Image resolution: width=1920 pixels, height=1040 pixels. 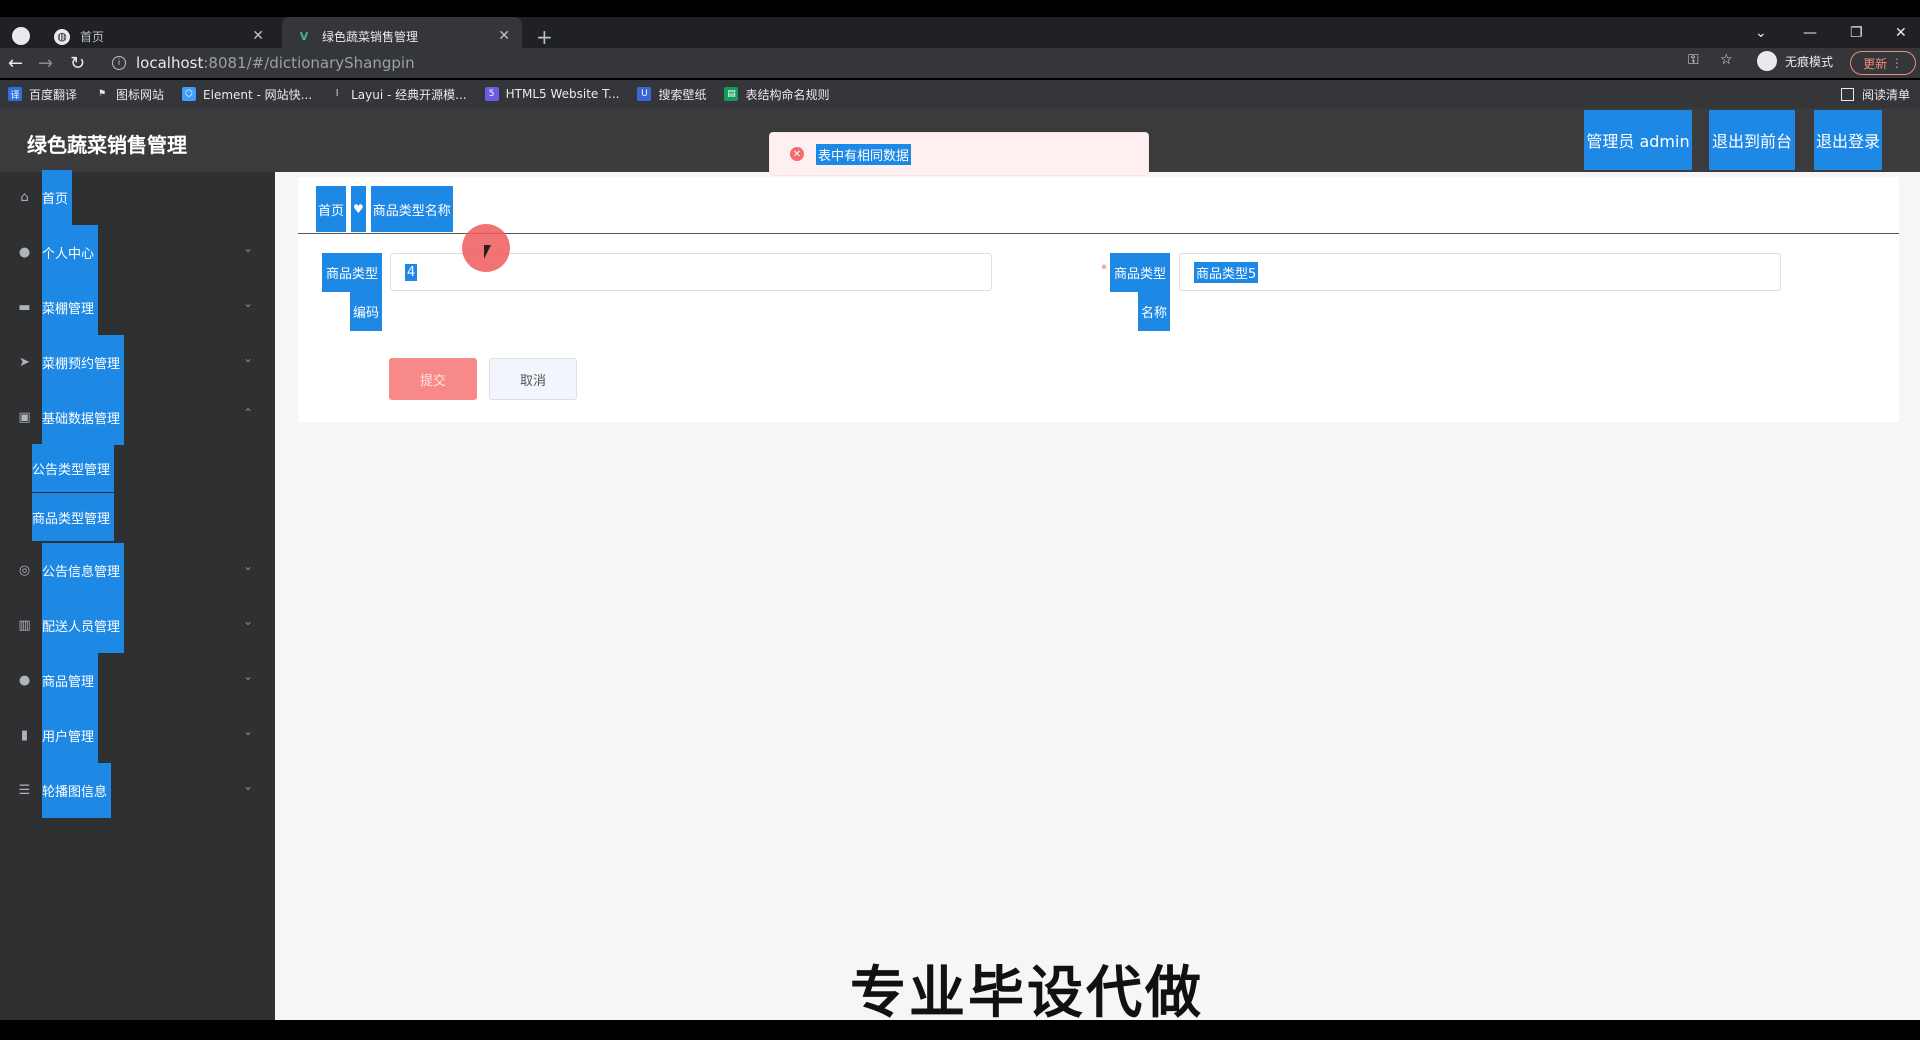 What do you see at coordinates (83, 417) in the screenshot?
I see `sidebar-item-label: 基础数据管理` at bounding box center [83, 417].